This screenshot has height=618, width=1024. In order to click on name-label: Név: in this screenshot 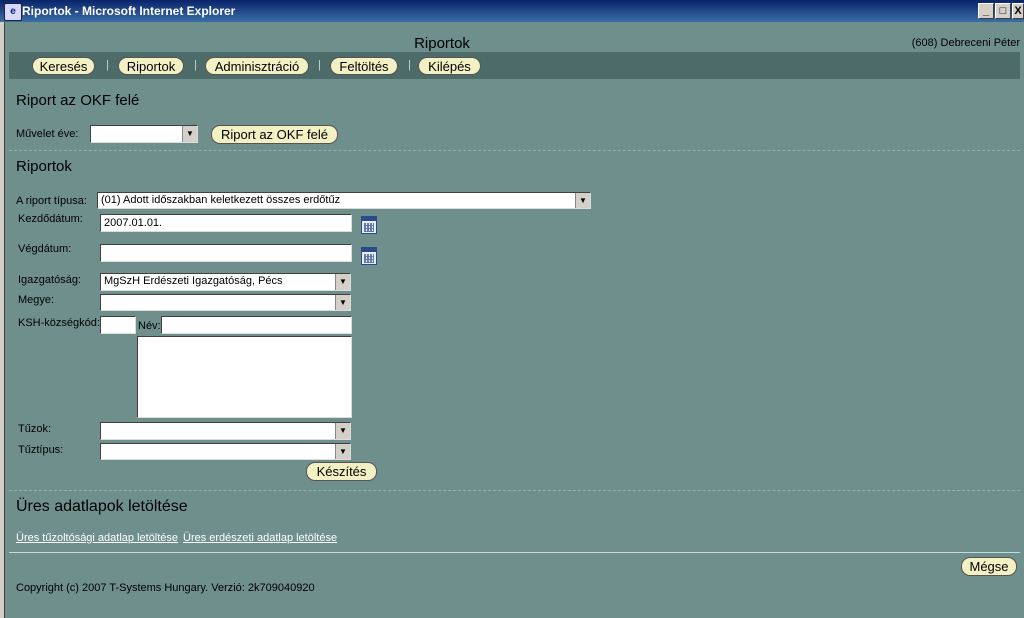, I will do `click(149, 326)`.